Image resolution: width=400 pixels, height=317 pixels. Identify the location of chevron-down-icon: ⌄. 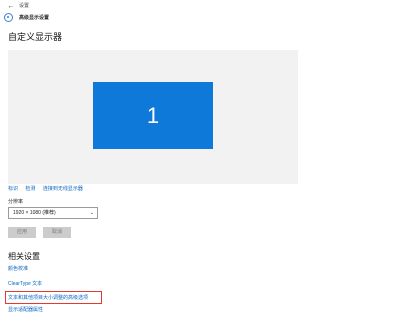
(91, 213).